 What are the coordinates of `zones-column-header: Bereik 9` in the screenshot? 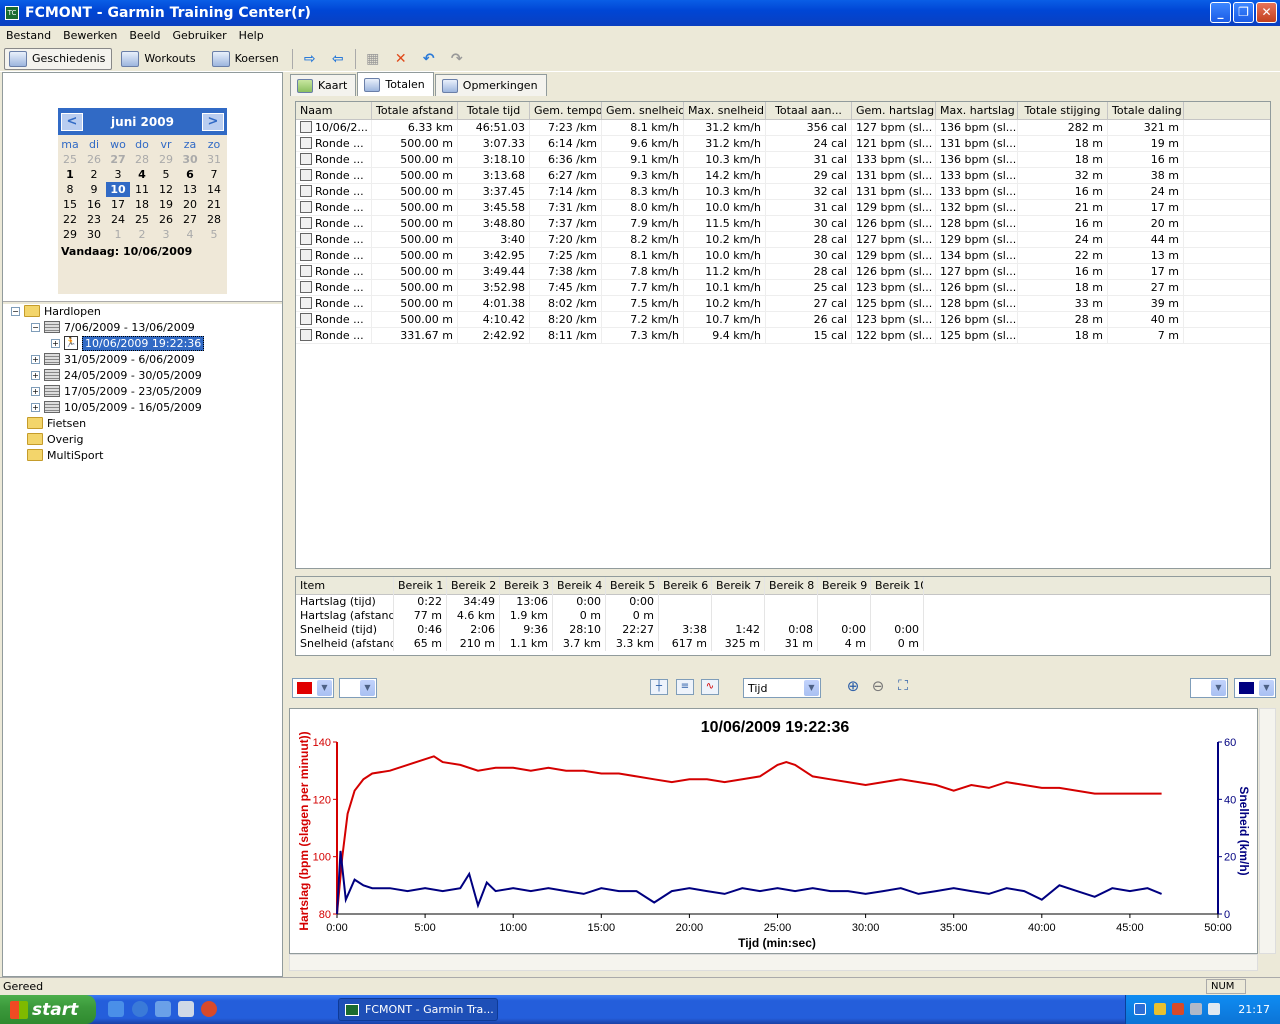 It's located at (844, 586).